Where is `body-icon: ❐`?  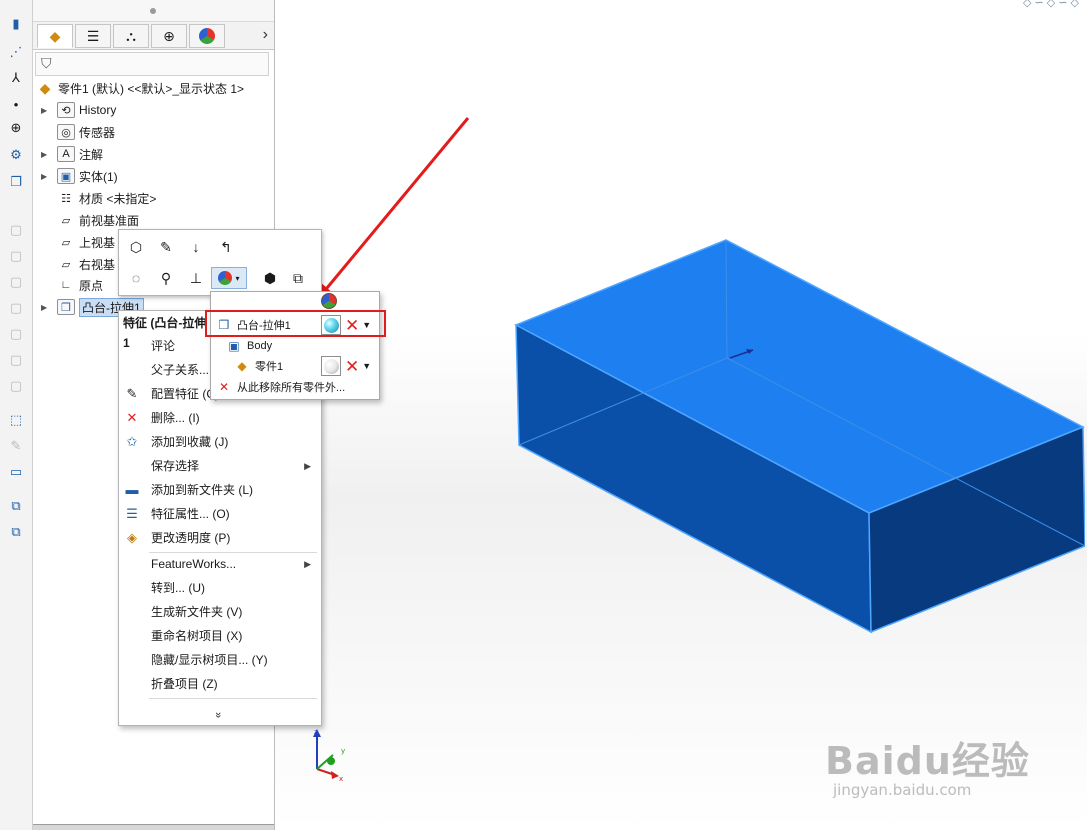 body-icon: ❐ is located at coordinates (16, 182).